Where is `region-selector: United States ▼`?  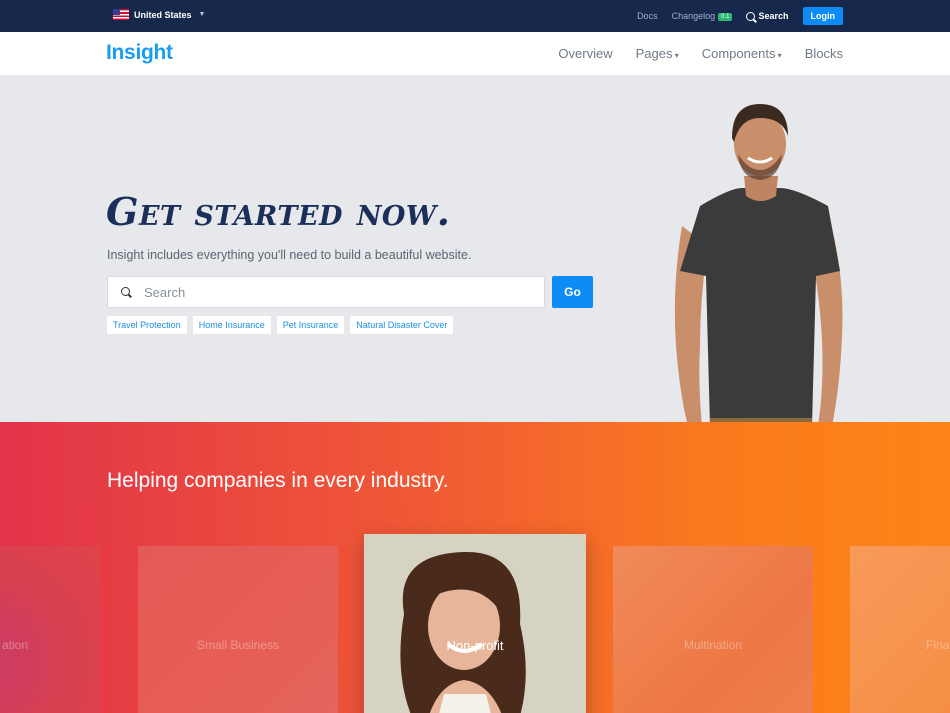 region-selector: United States ▼ is located at coordinates (159, 14).